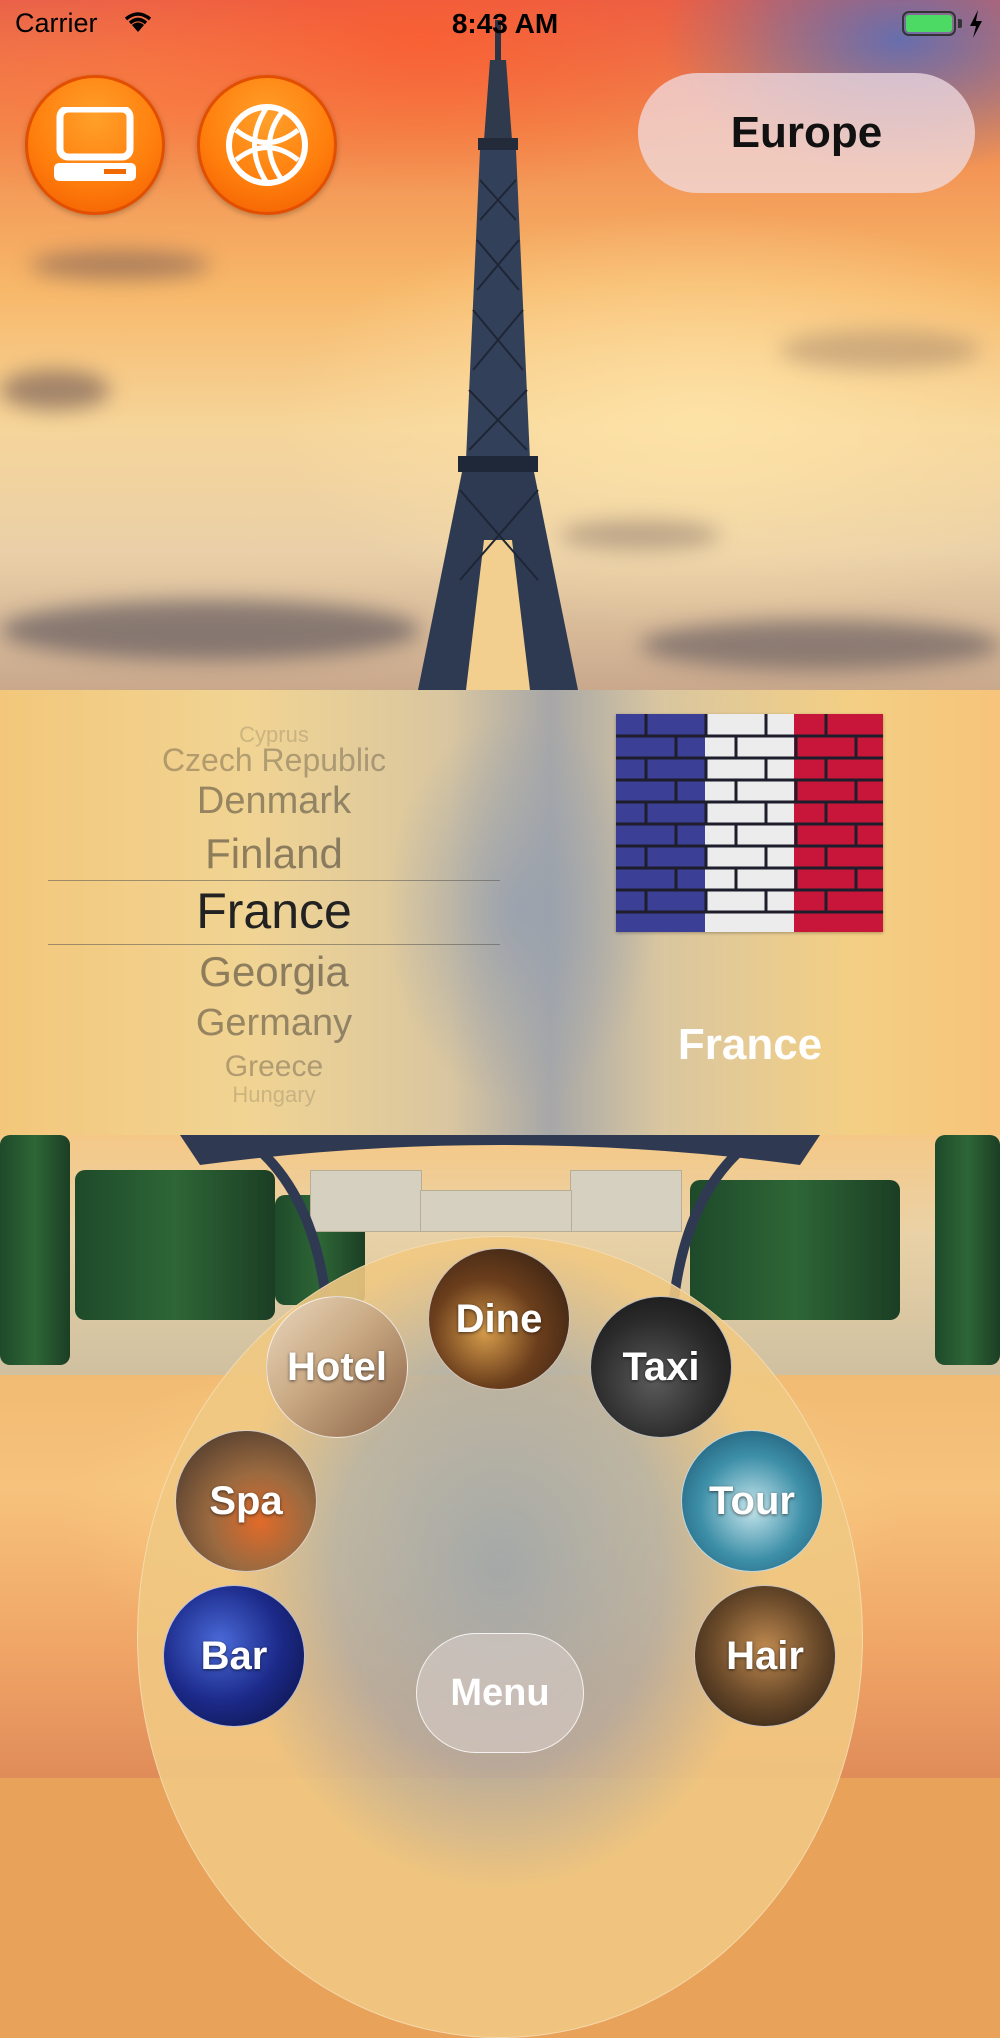 The width and height of the screenshot is (1000, 2038). I want to click on hair-label: Hair, so click(765, 1655).